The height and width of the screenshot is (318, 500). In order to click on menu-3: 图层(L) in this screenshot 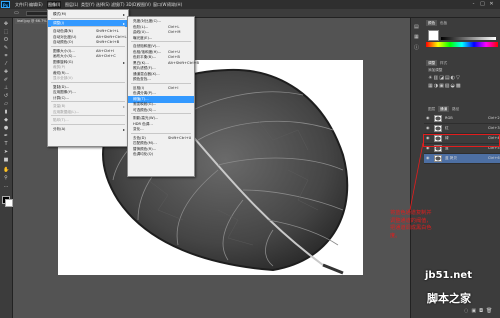, I will do `click(71, 4)`.